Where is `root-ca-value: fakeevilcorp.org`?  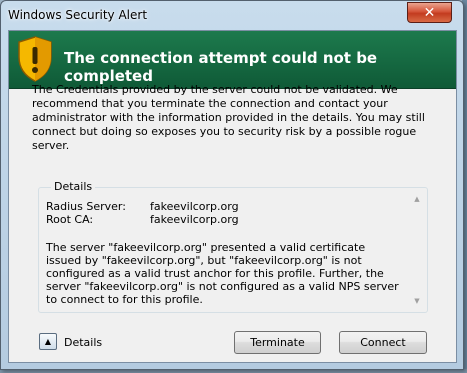 root-ca-value: fakeevilcorp.org is located at coordinates (194, 219).